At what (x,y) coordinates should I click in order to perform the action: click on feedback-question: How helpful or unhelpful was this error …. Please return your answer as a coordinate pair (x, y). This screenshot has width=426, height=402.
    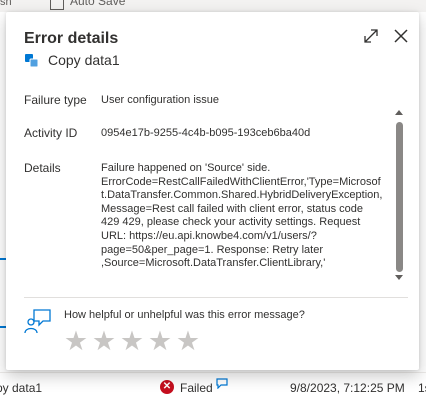
    Looking at the image, I should click on (184, 315).